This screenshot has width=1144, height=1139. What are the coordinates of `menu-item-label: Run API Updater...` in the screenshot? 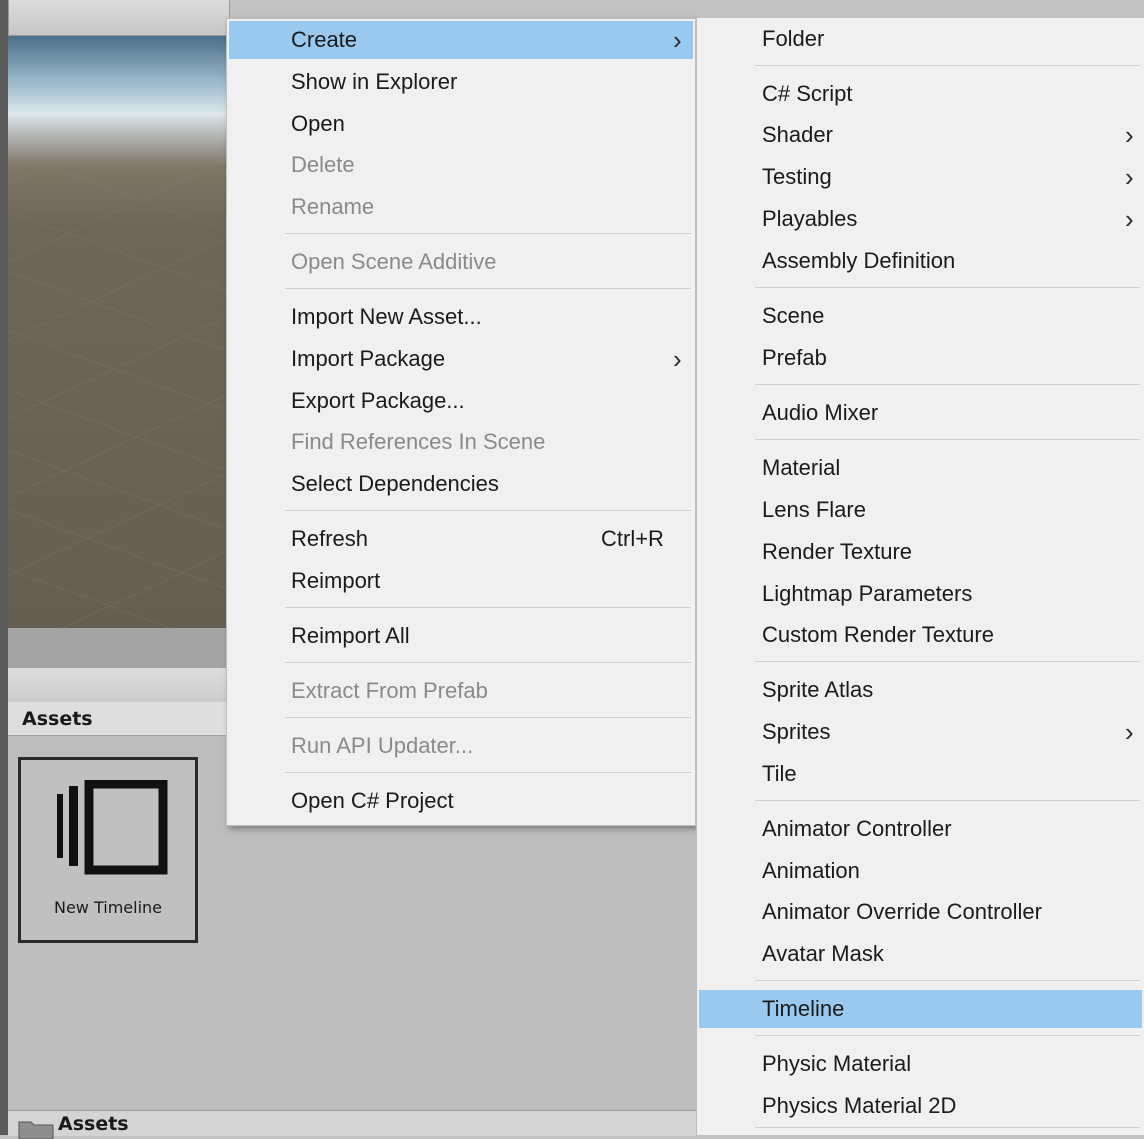 It's located at (382, 745).